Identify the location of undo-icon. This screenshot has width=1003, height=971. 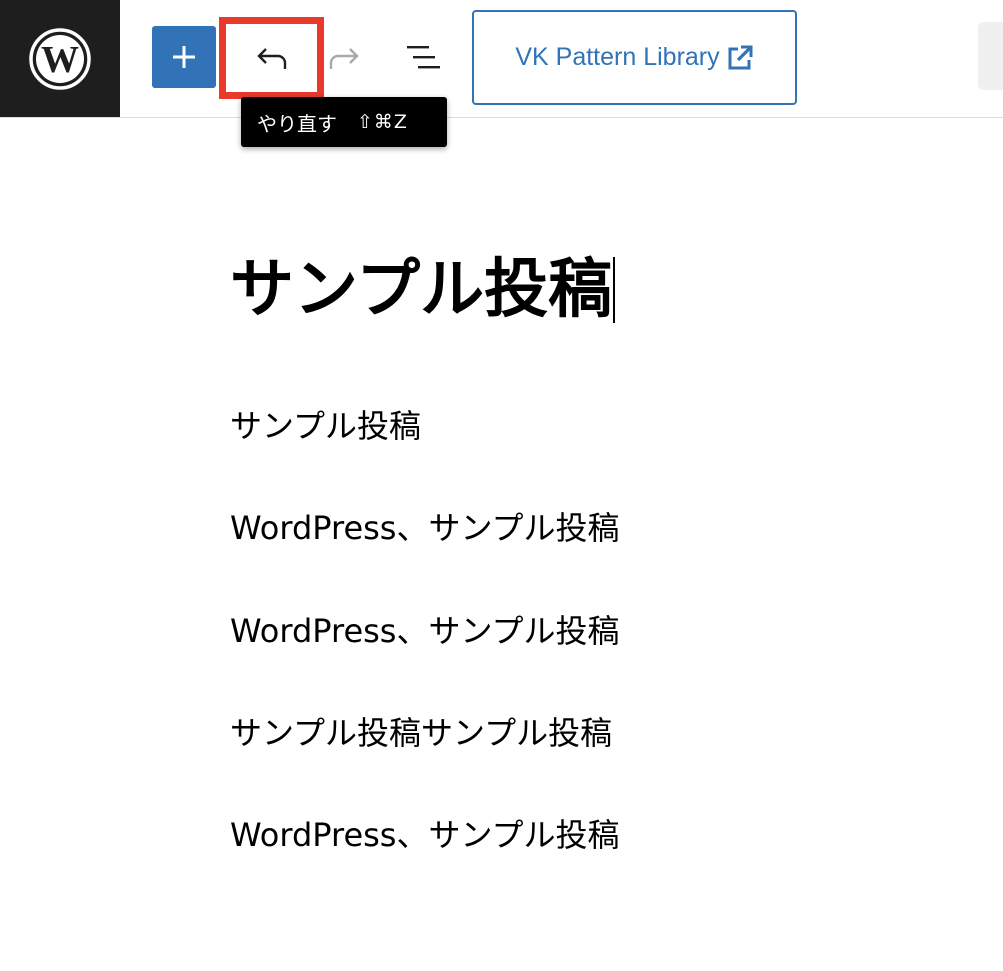
(271, 58).